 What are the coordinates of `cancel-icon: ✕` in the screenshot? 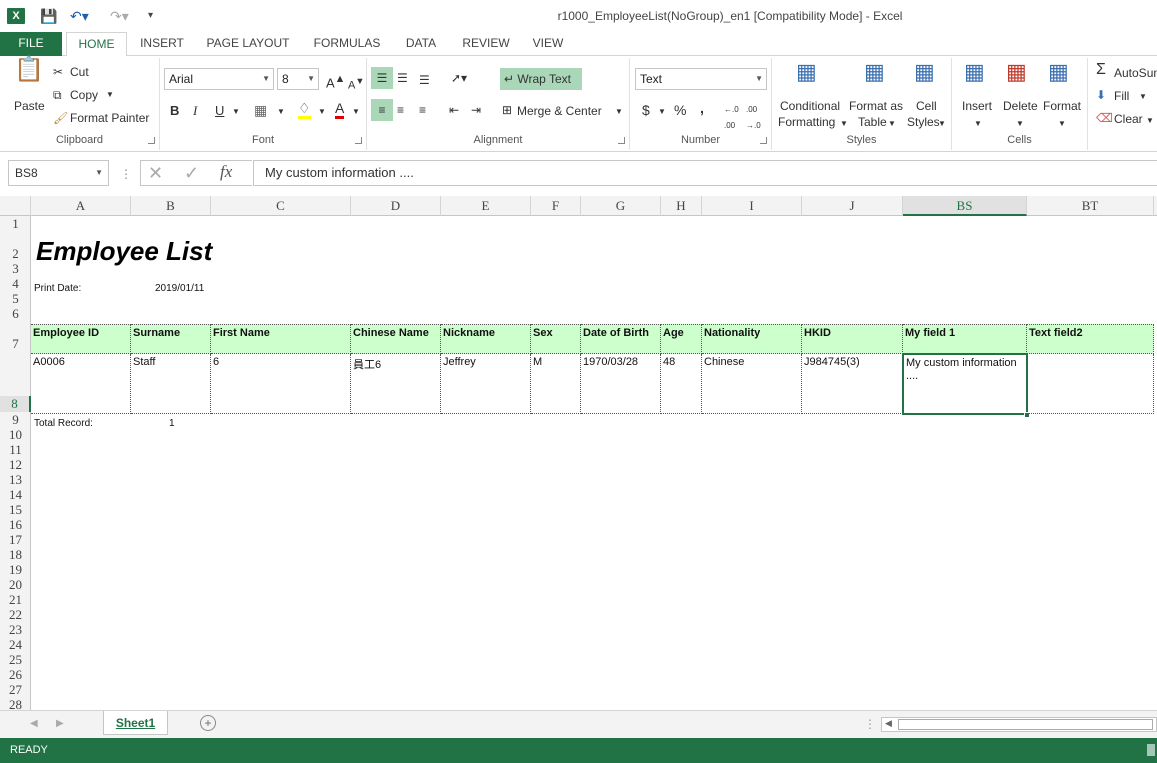 It's located at (155, 173).